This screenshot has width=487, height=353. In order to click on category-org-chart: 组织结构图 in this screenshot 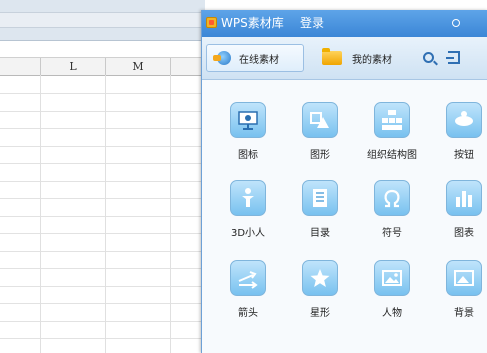, I will do `click(392, 131)`.